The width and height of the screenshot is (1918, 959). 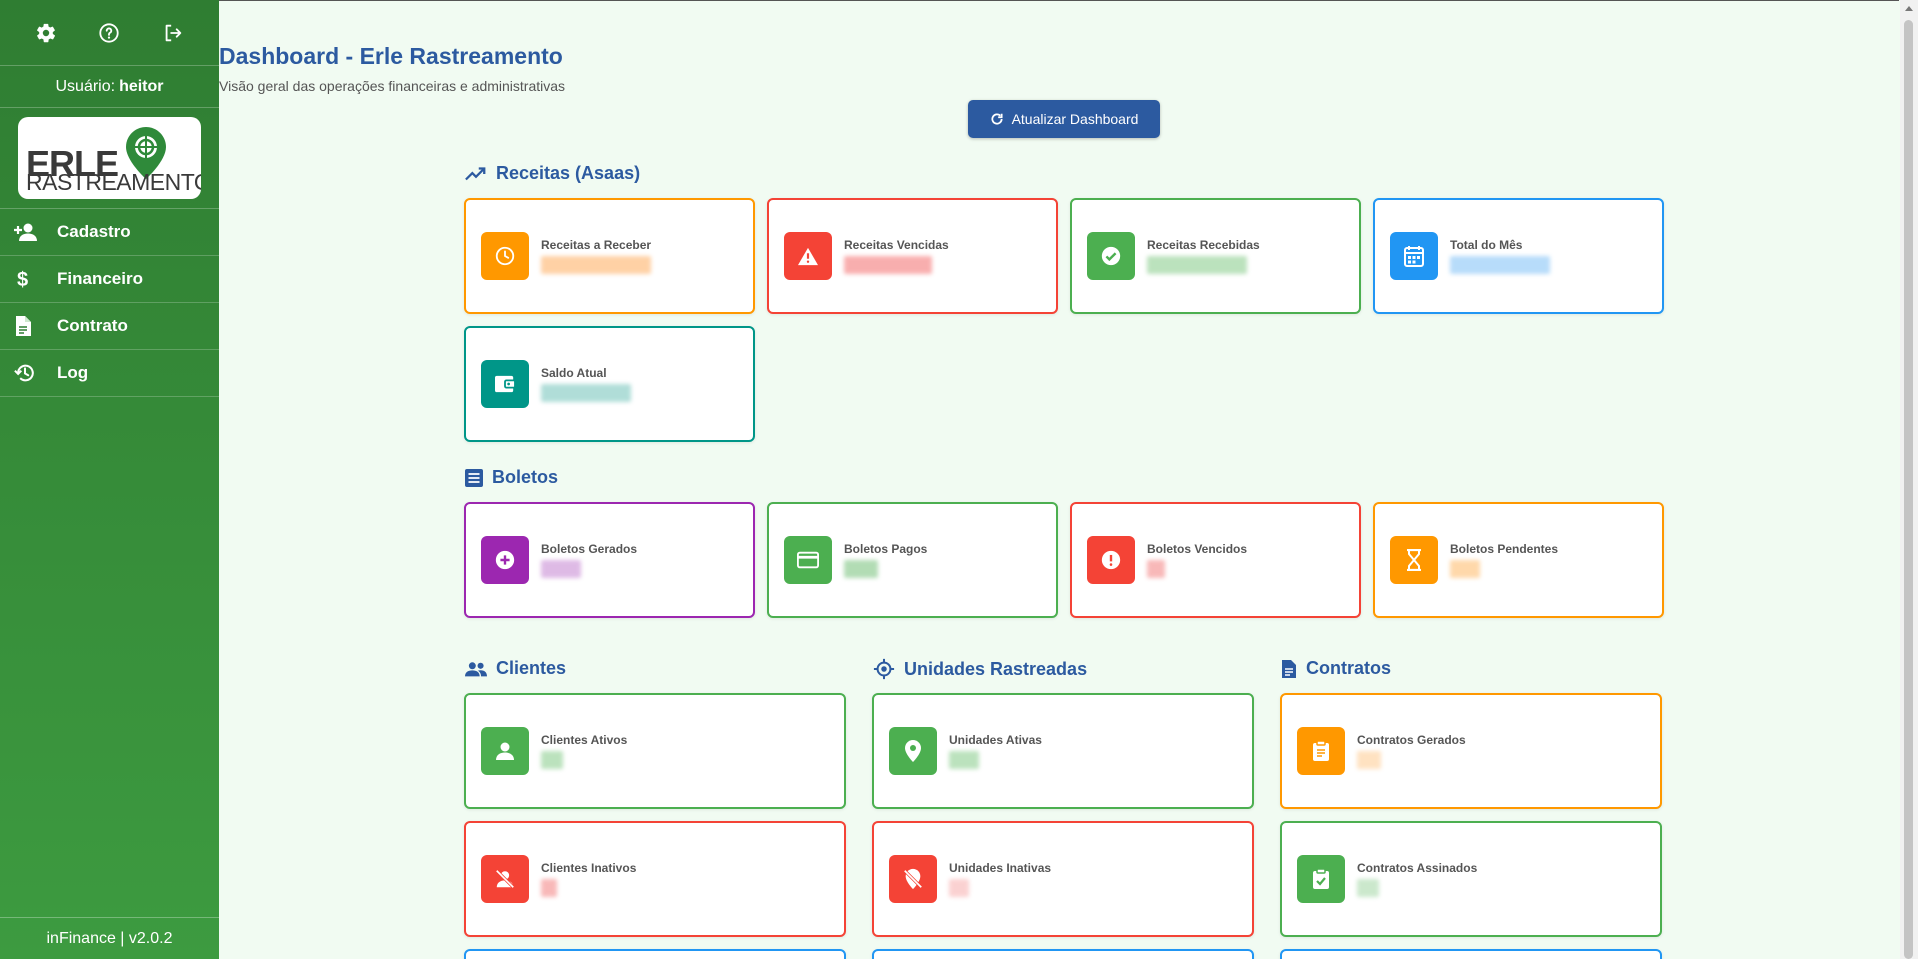 I want to click on company-logo: ERLE RASTREAMENTO, so click(x=109, y=158).